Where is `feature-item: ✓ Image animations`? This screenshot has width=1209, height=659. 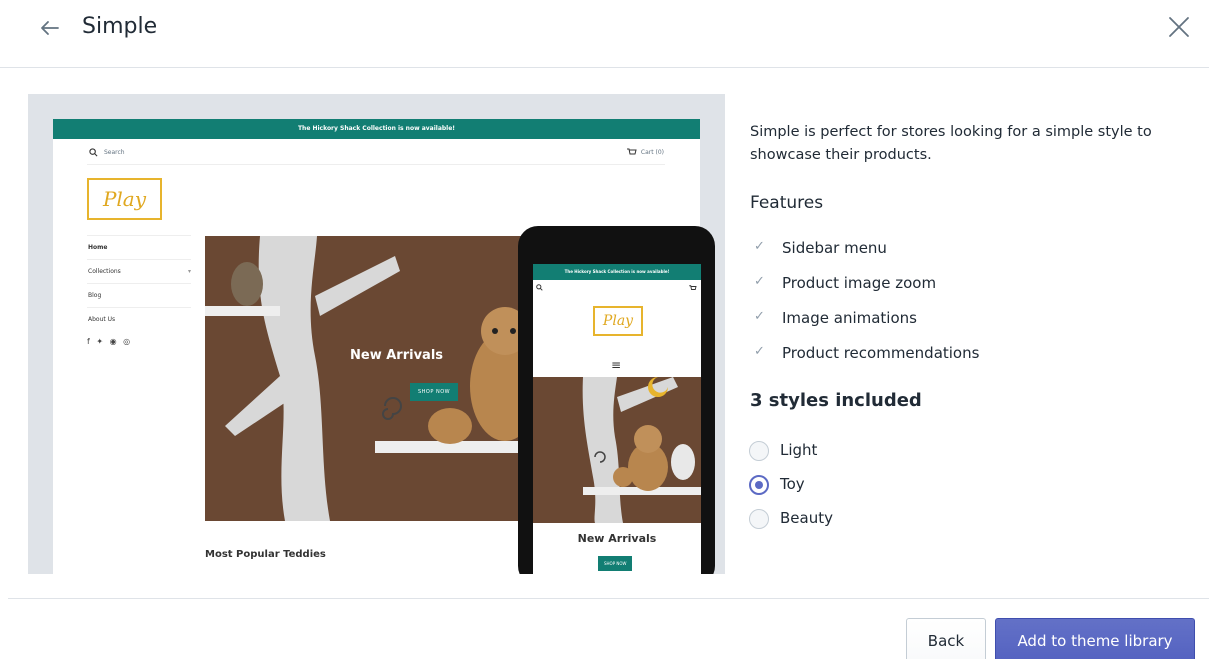 feature-item: ✓ Image animations is located at coordinates (866, 326).